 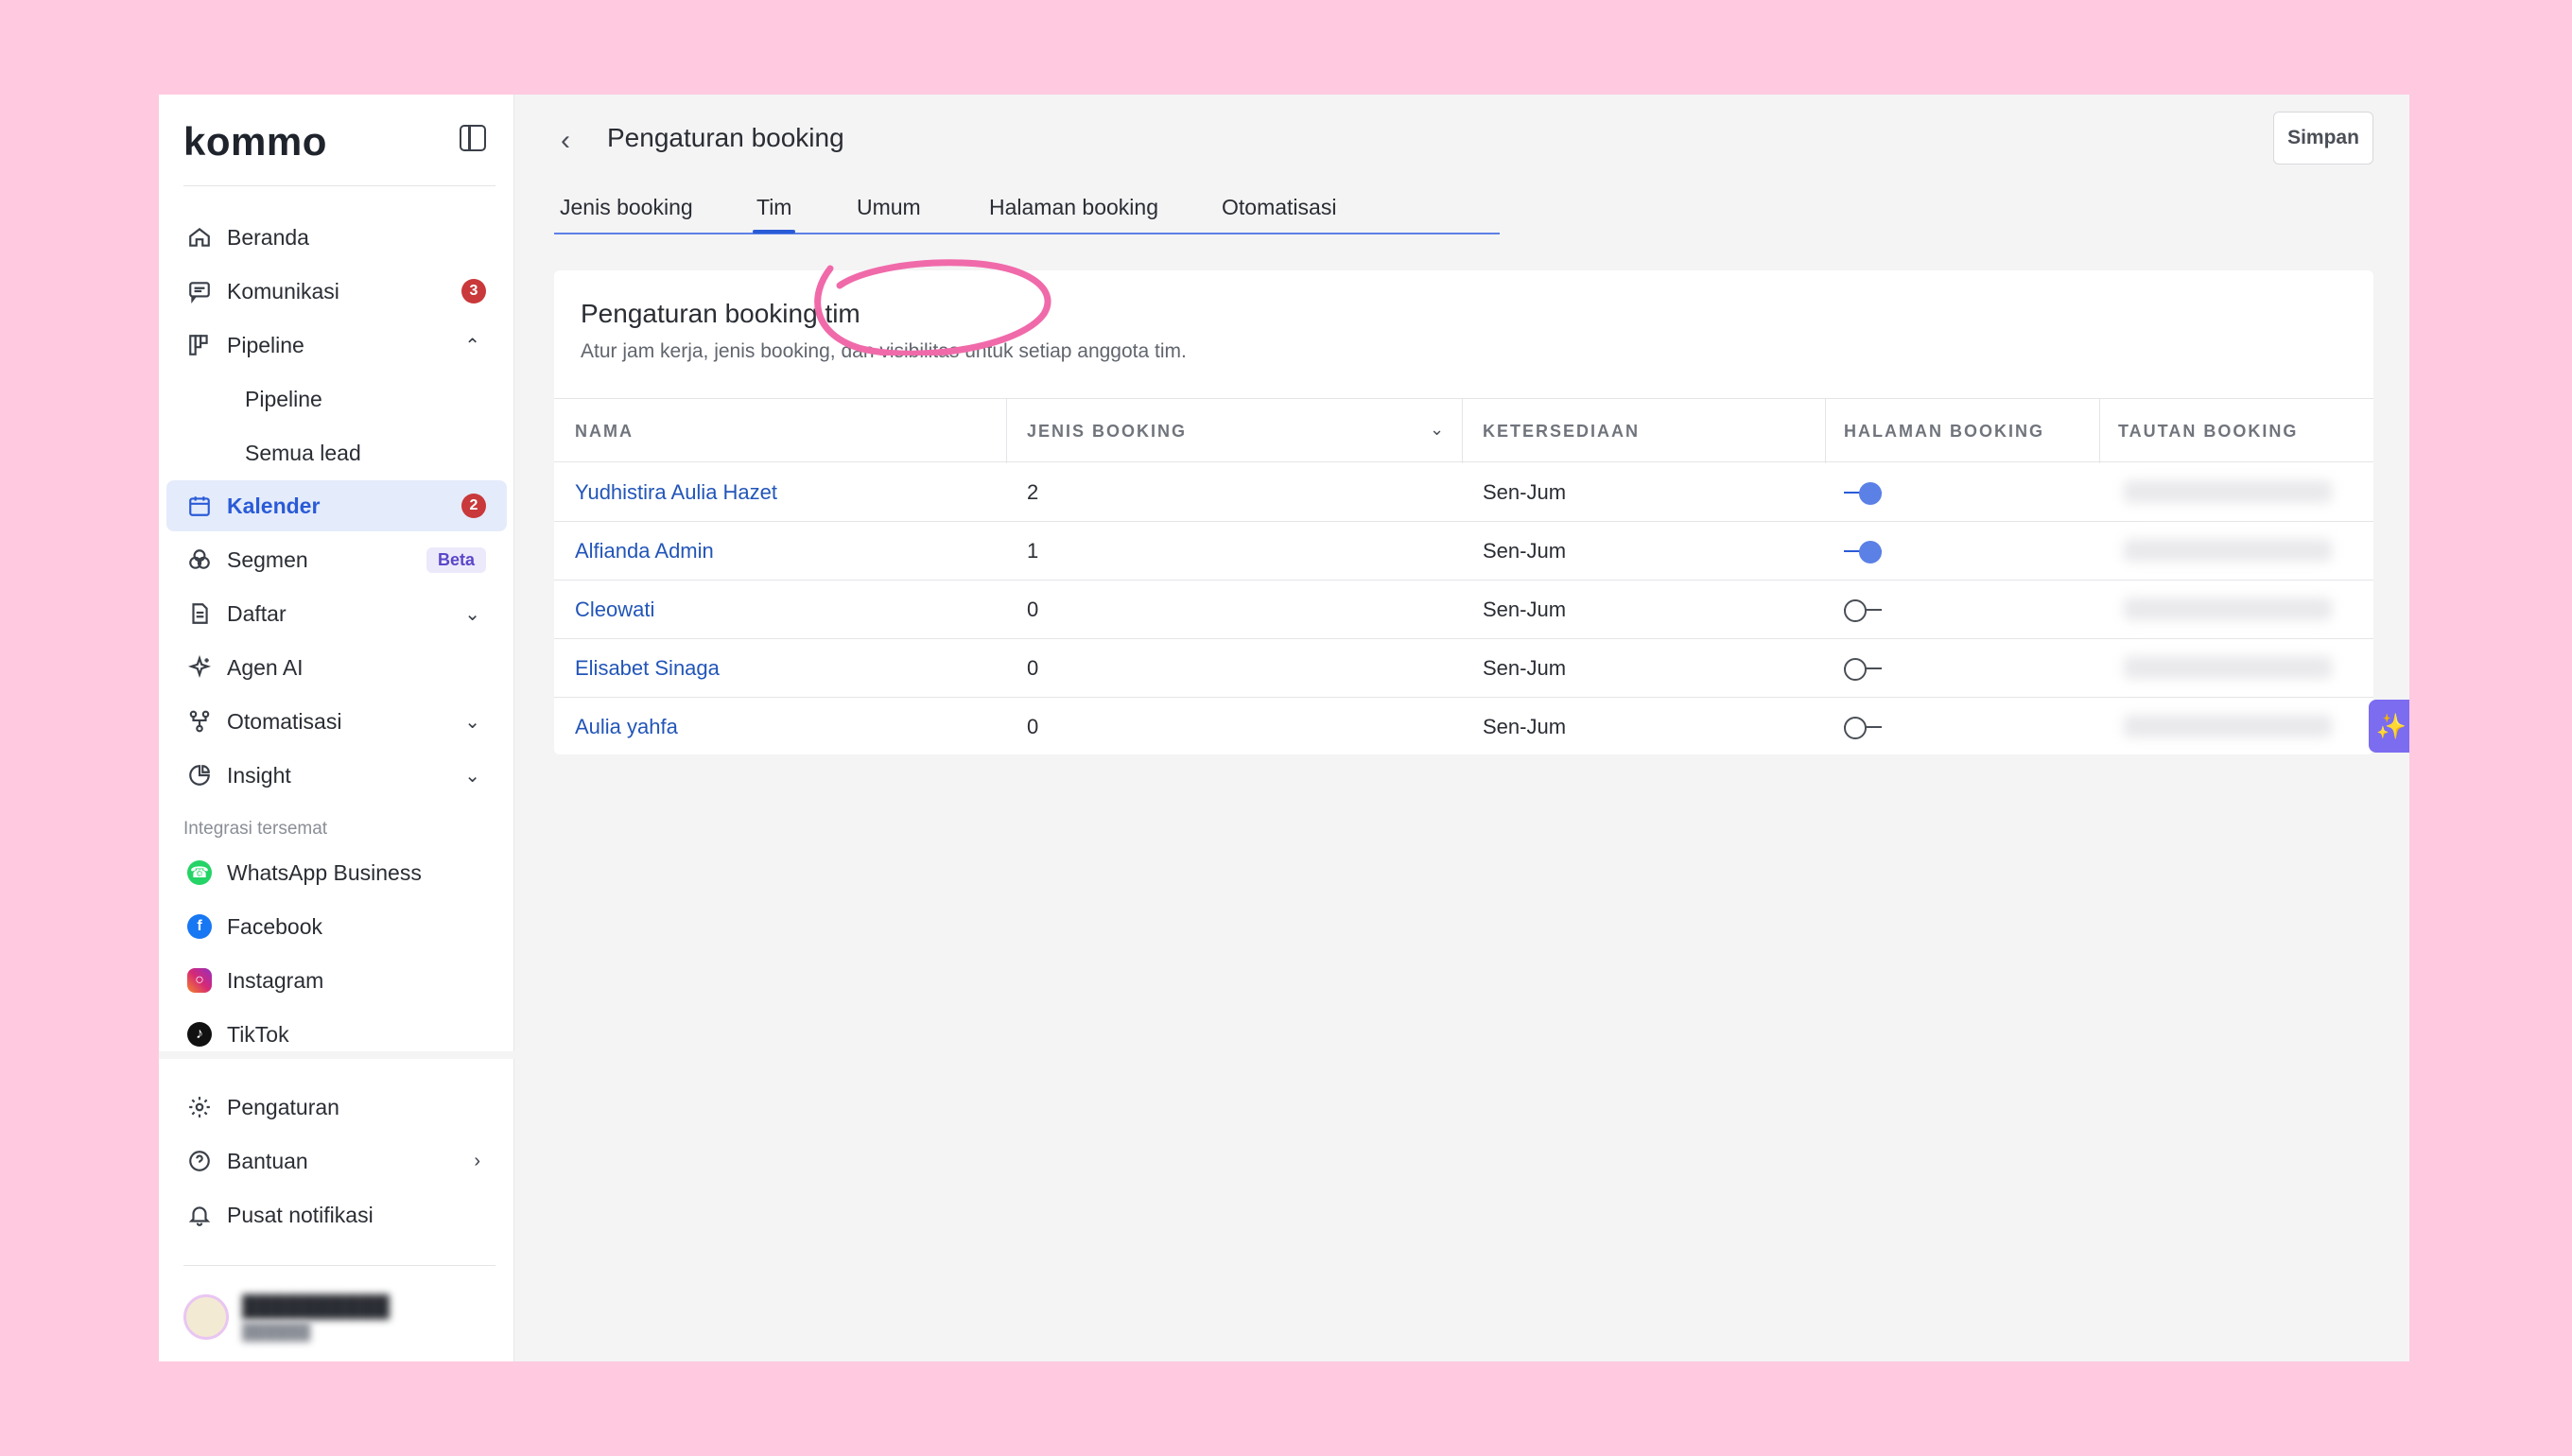 What do you see at coordinates (1033, 492) in the screenshot?
I see `booking-type-count: 2` at bounding box center [1033, 492].